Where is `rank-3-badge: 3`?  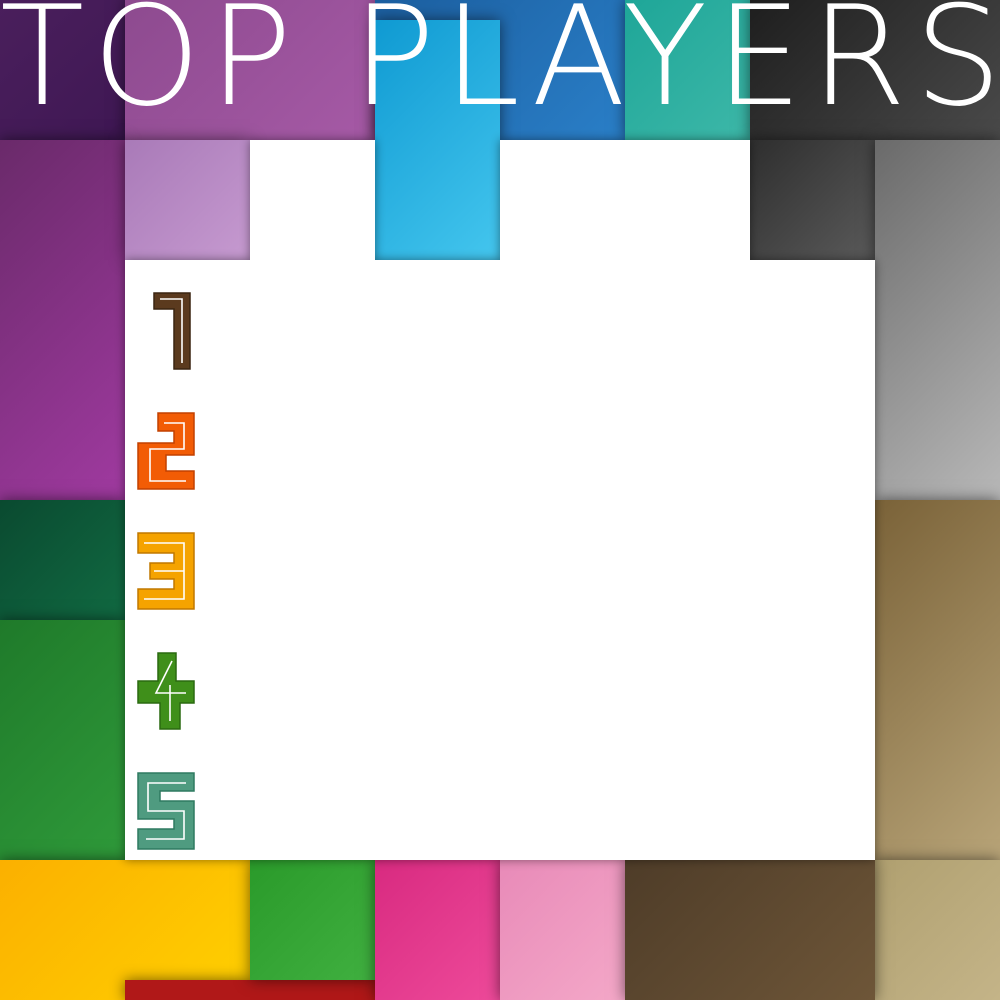 rank-3-badge: 3 is located at coordinates (165, 570).